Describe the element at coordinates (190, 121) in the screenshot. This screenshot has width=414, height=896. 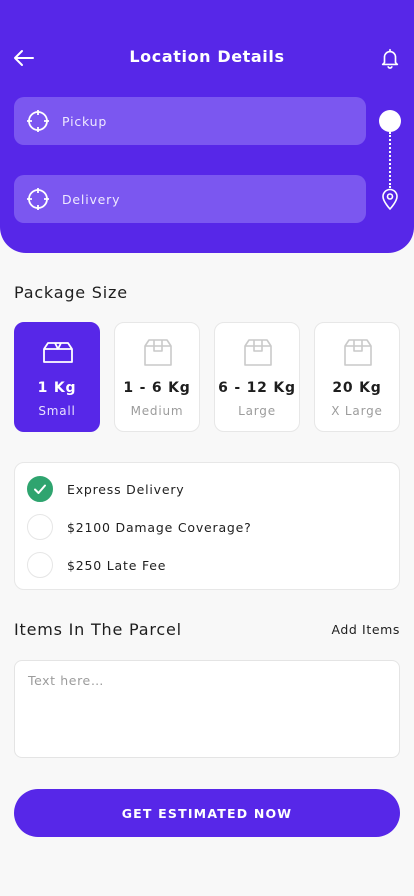
I see `pickup-field: Pickup` at that location.